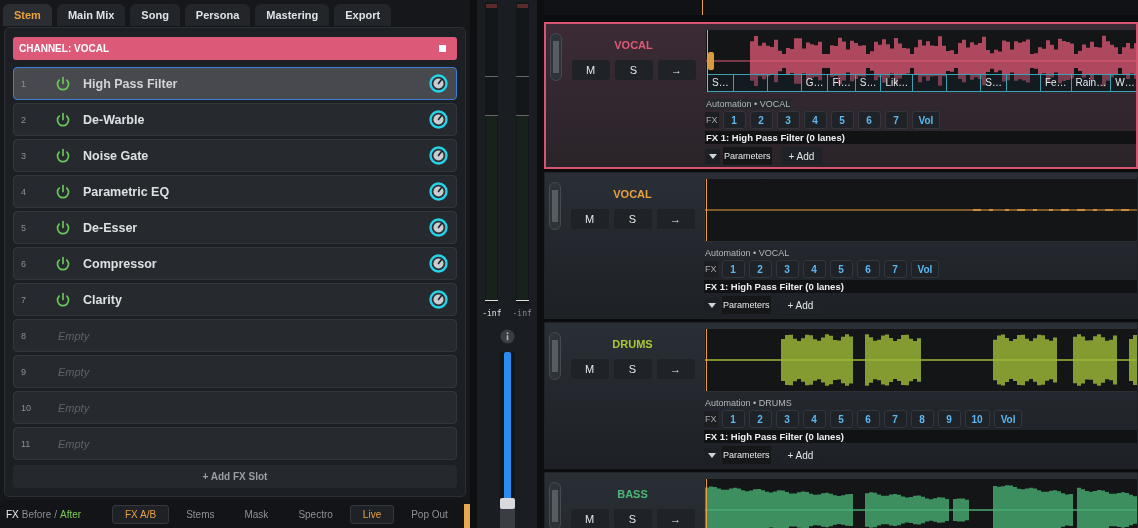  Describe the element at coordinates (841, 245) in the screenshot. I see `track-lane: VOCAL M S → Automation • VOCAL FX 1 2 3 4 5 6 7 Vol FX 1: High Pass Filter (0 lanes) Parameters + Add` at that location.